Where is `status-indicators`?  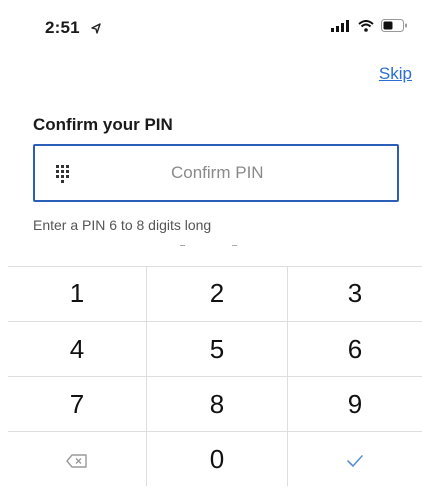 status-indicators is located at coordinates (369, 28).